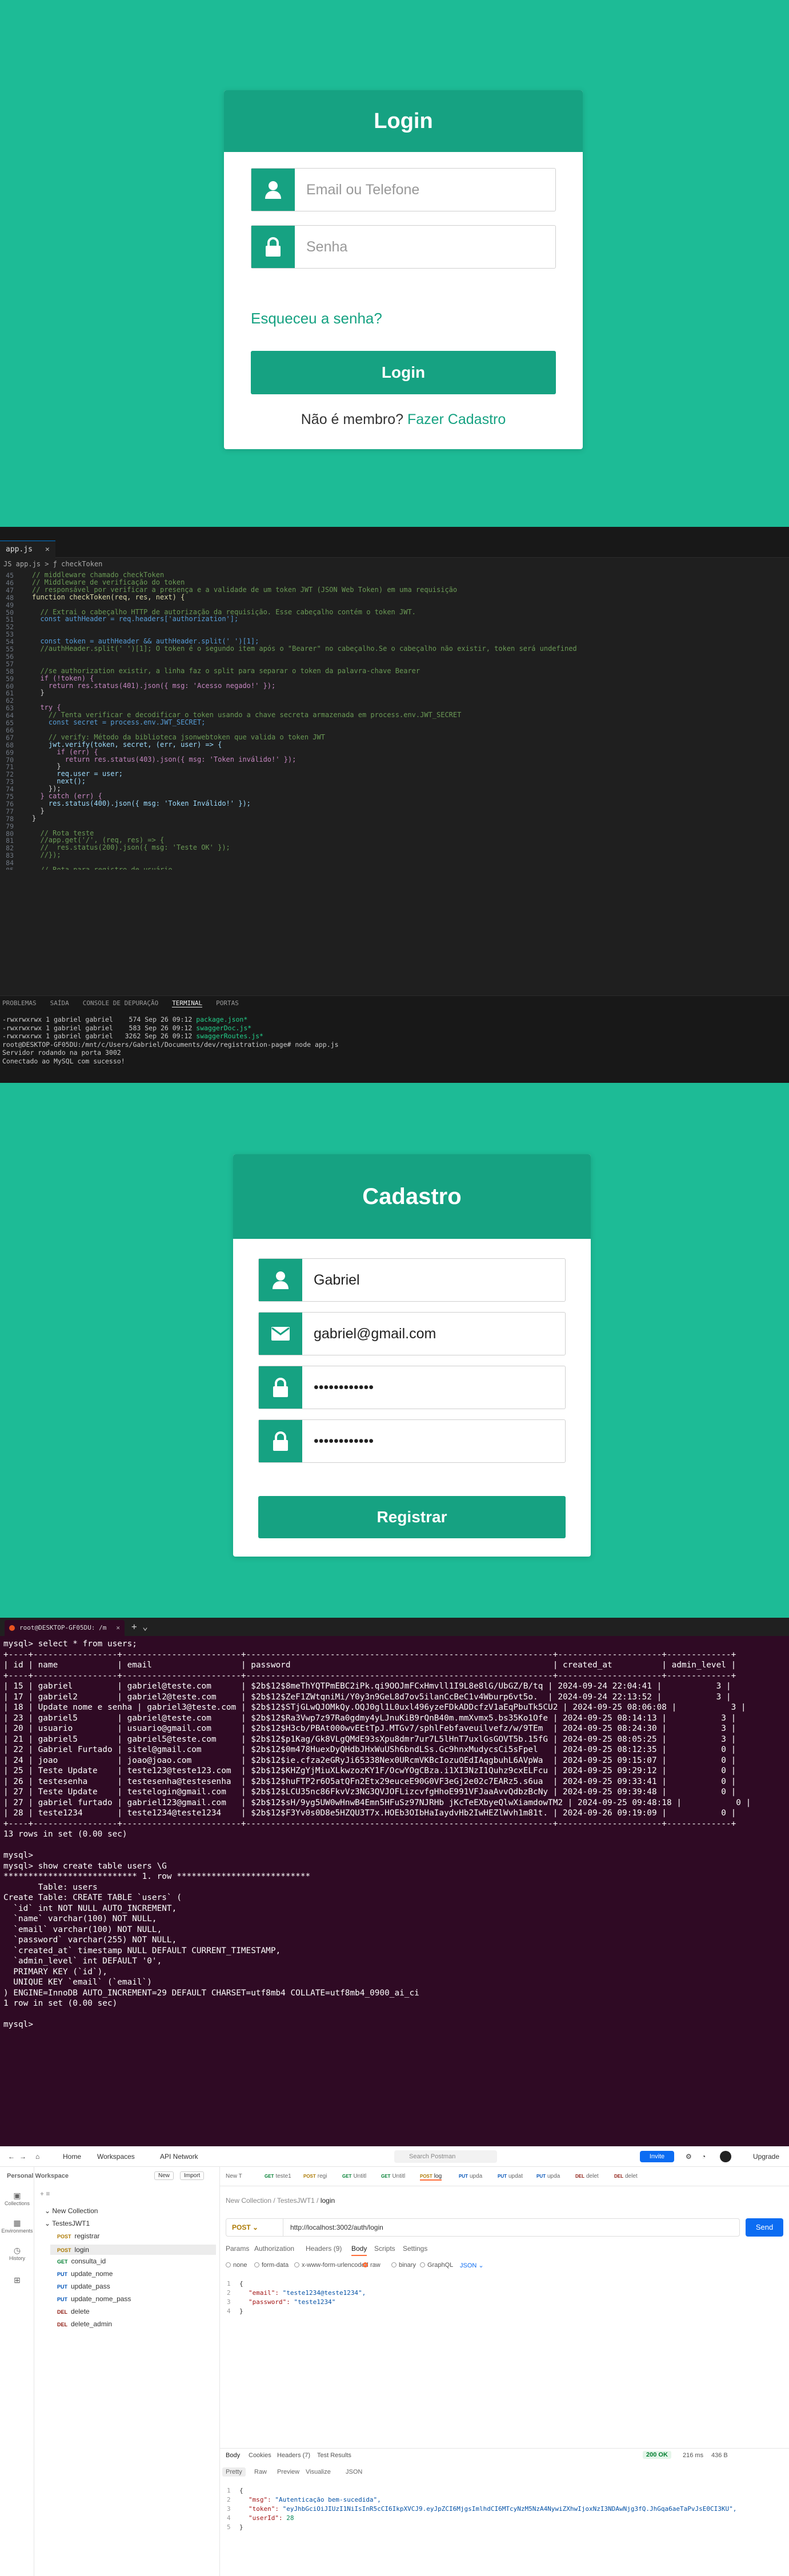 The width and height of the screenshot is (789, 2576). Describe the element at coordinates (254, 2227) in the screenshot. I see `method-select: POST ⌄` at that location.